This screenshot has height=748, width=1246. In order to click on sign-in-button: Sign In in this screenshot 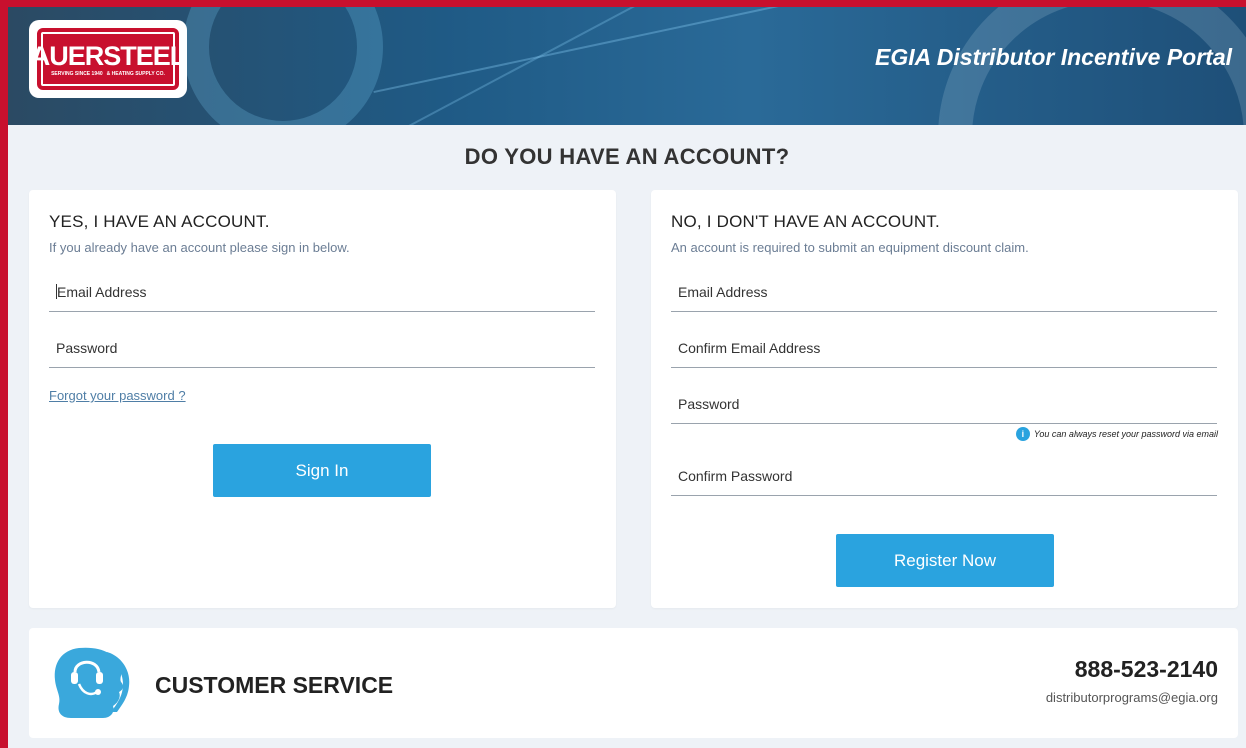, I will do `click(322, 470)`.